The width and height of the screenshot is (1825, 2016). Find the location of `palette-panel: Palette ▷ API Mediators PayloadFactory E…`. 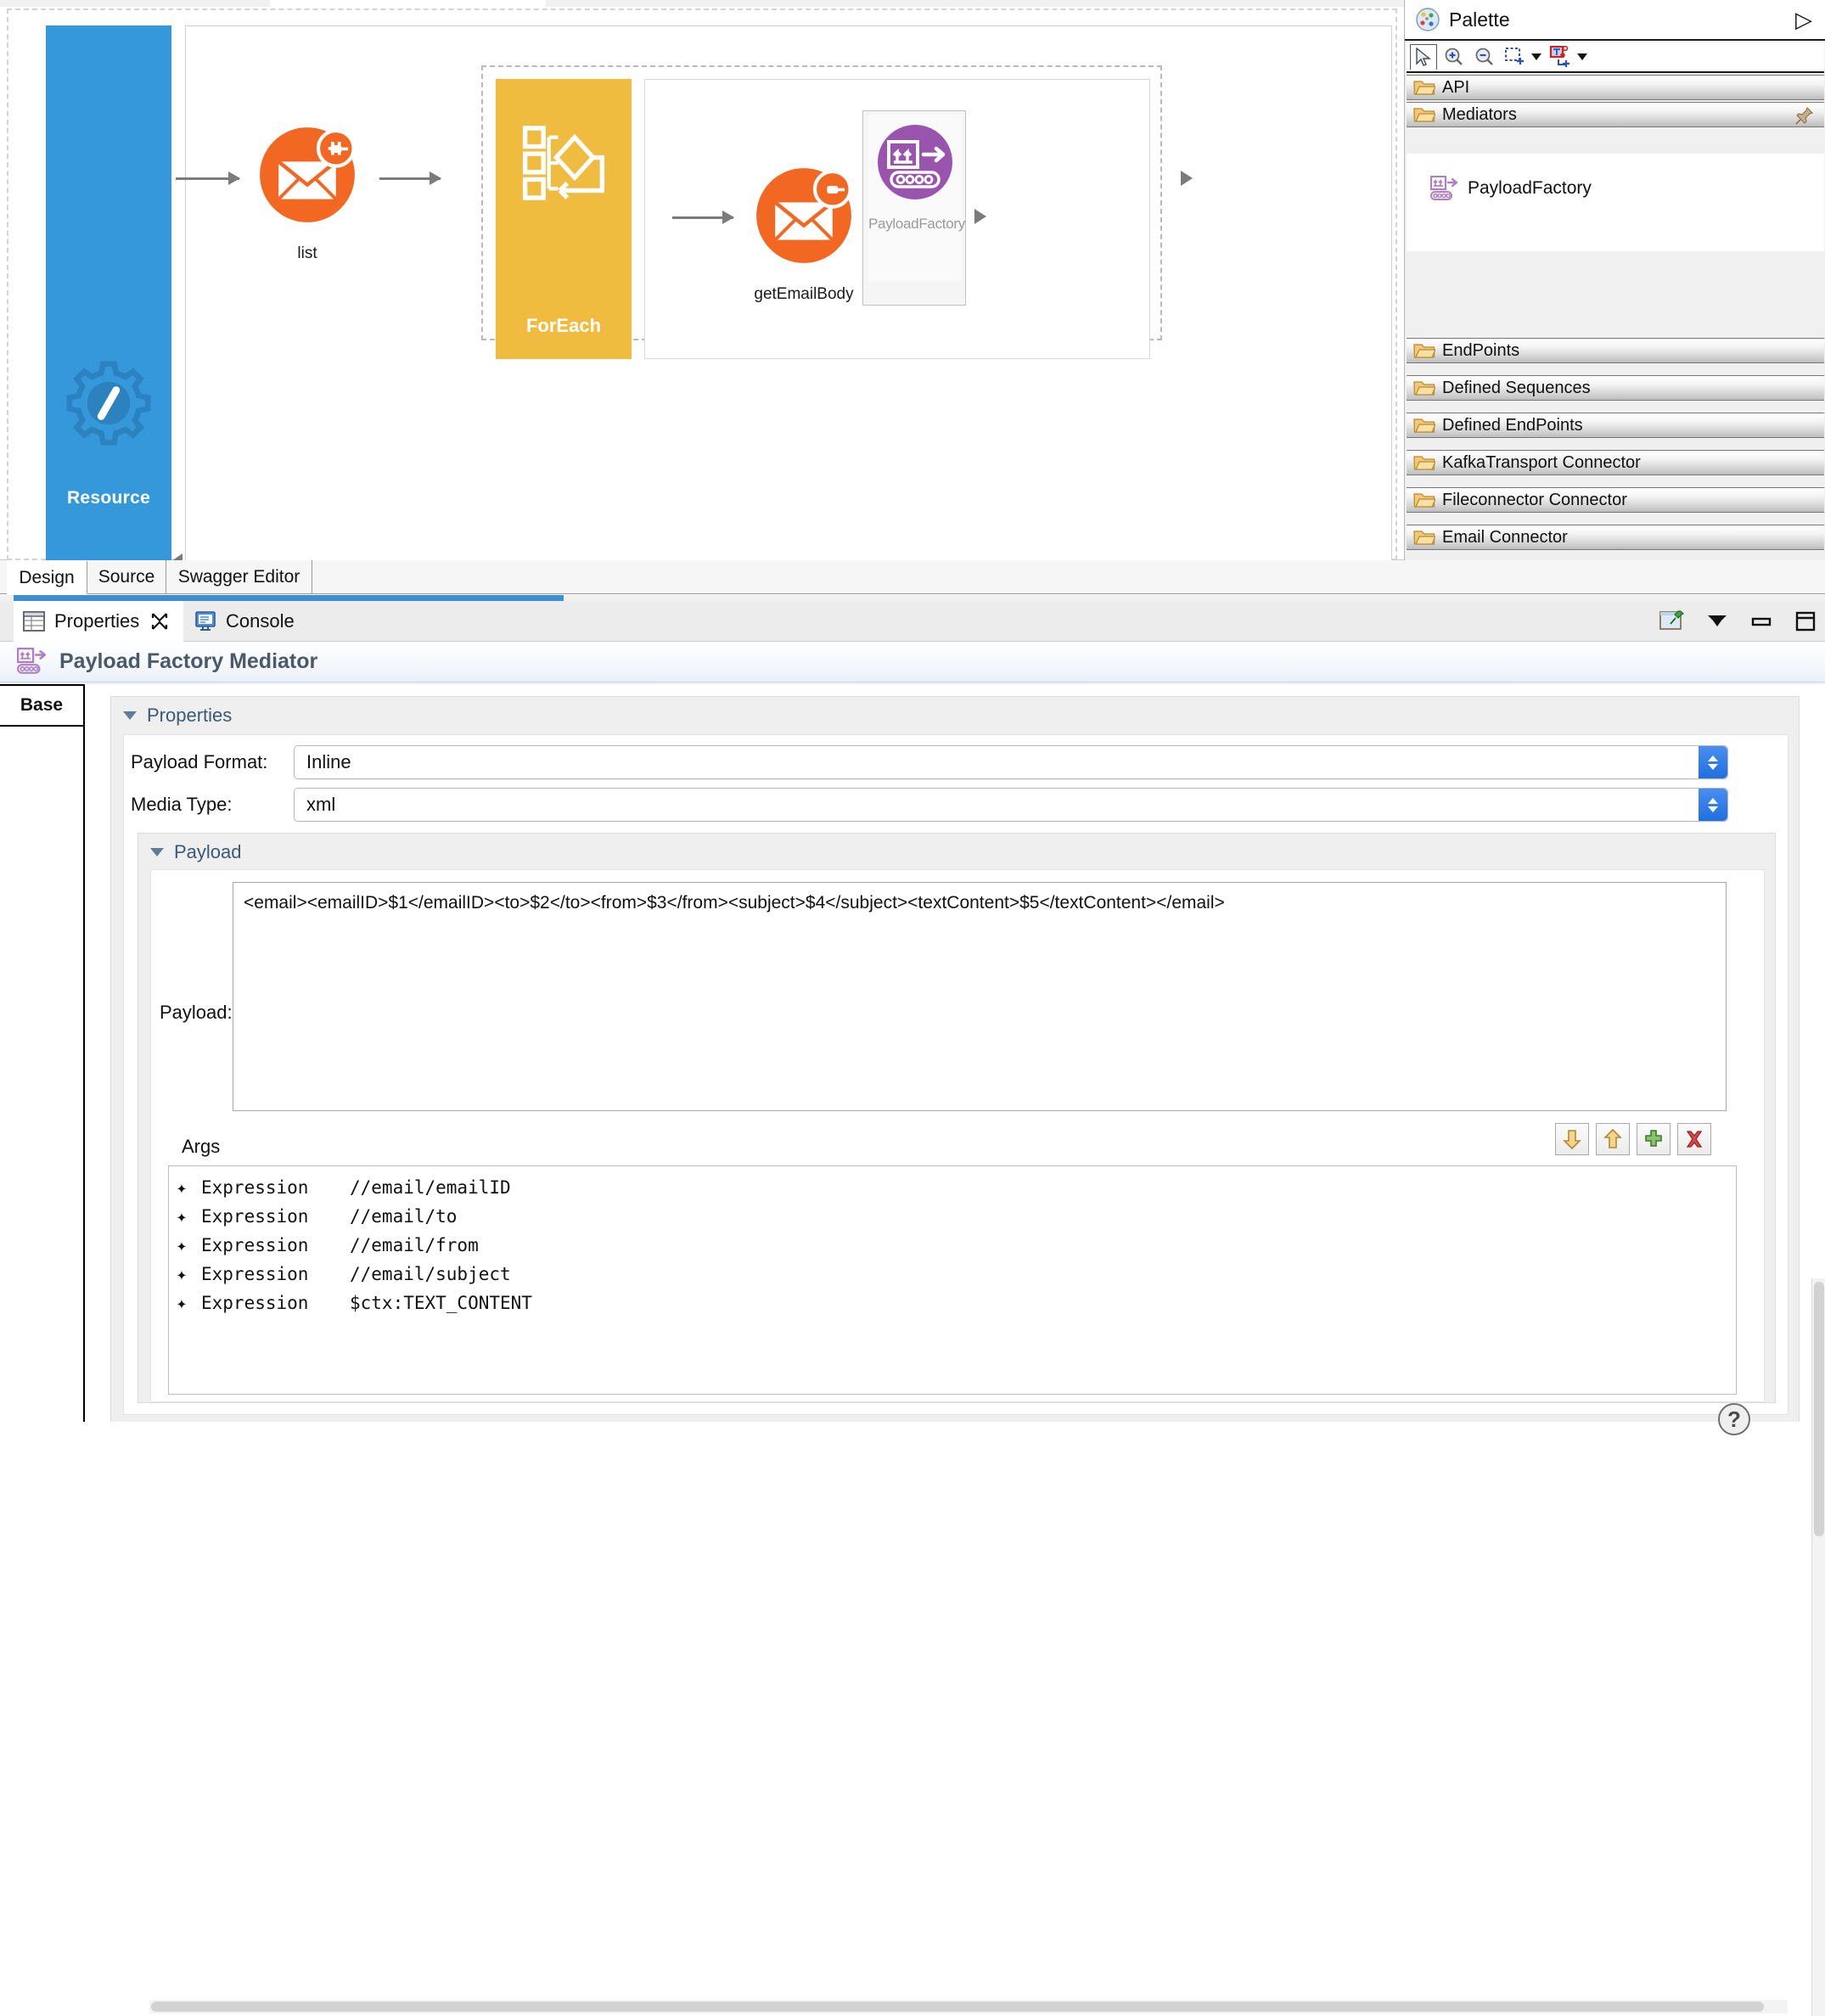

palette-panel: Palette ▷ API Mediators PayloadFactory E… is located at coordinates (1614, 280).